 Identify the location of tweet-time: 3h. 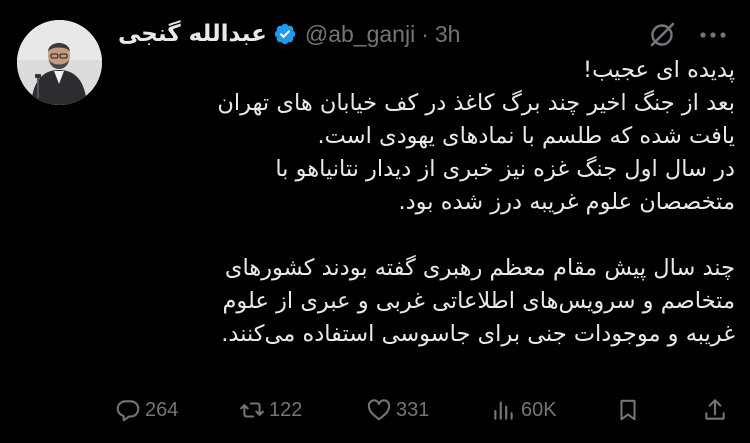
(448, 34).